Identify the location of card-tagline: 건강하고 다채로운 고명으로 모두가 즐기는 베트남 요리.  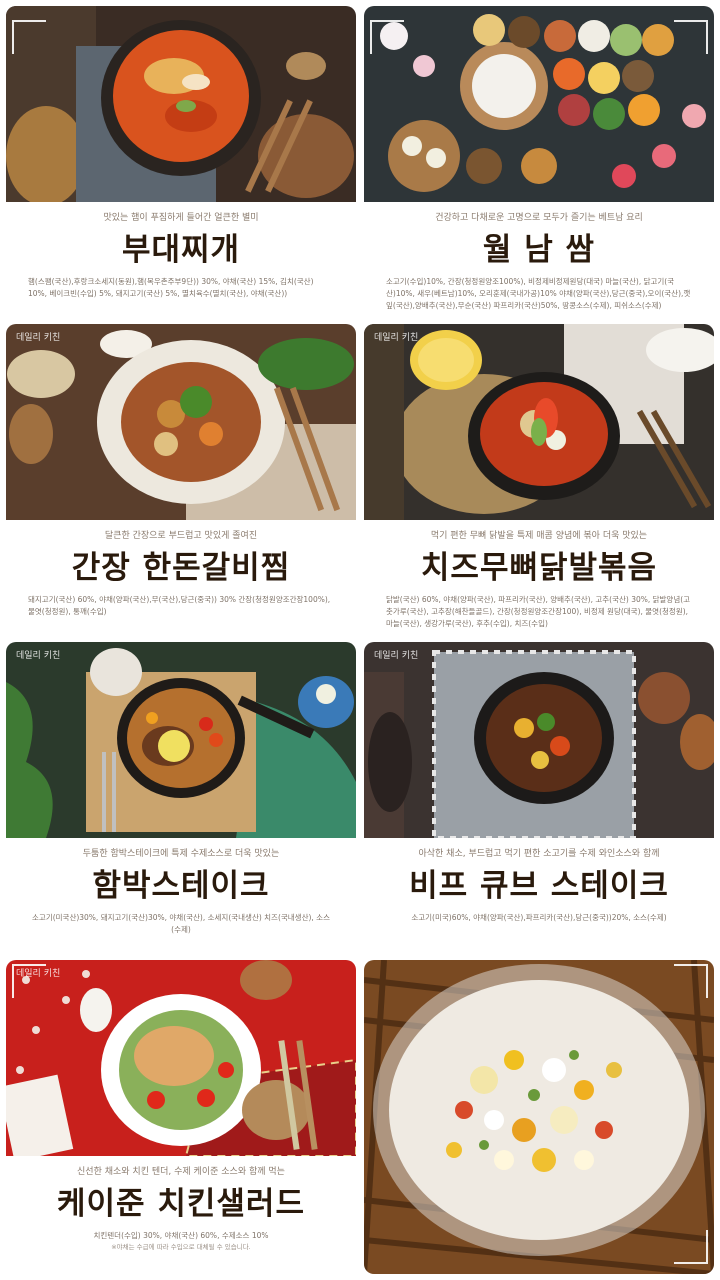
(539, 218).